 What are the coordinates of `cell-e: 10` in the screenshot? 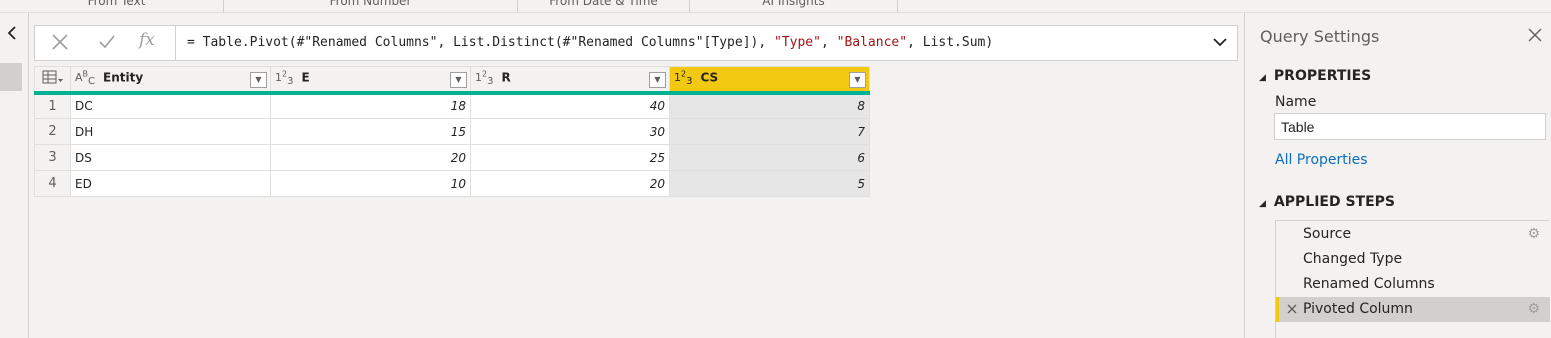 It's located at (370, 183).